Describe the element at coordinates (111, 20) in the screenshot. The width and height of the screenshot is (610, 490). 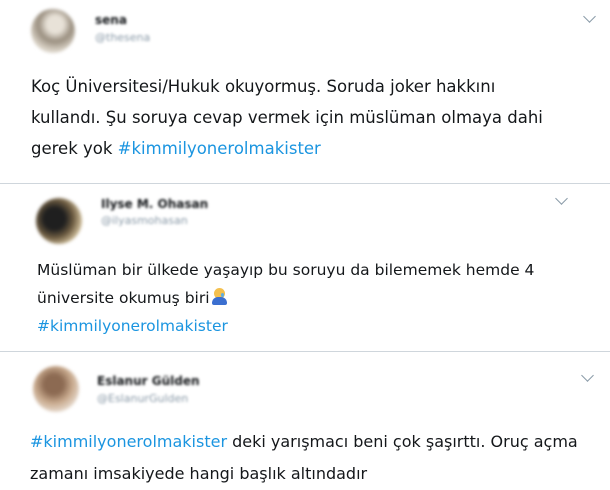
I see `author-name: sena` at that location.